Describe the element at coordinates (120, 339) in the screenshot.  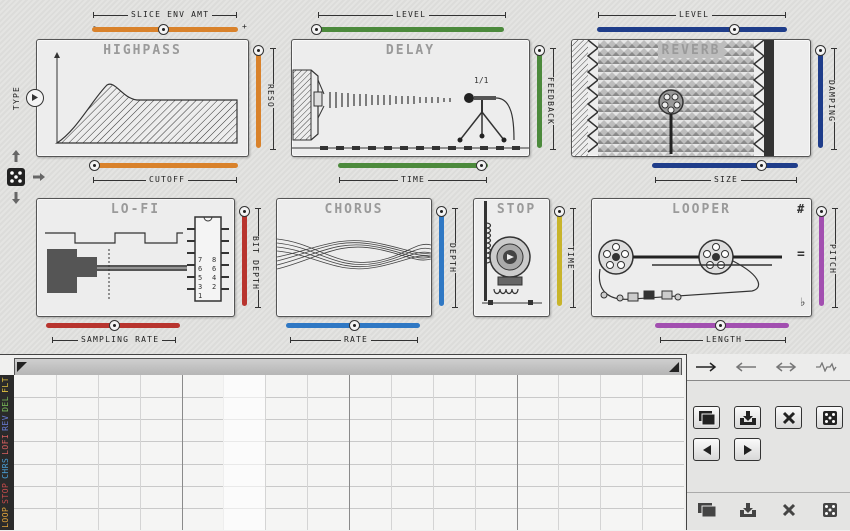
I see `sampling-rate-label: SAMPLING RATE` at that location.